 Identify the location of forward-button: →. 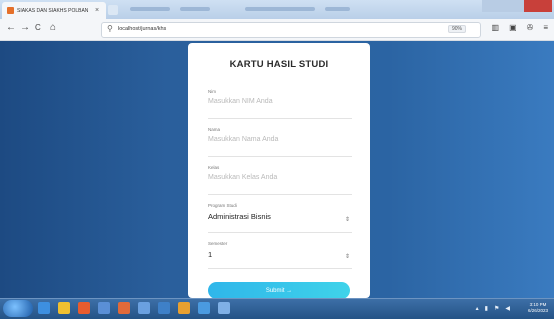
(25, 27).